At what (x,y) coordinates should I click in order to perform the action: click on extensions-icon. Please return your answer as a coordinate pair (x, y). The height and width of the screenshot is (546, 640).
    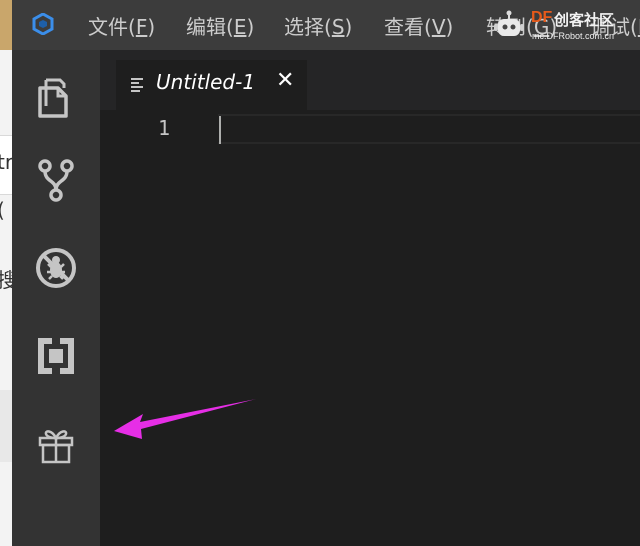
    Looking at the image, I should click on (56, 356).